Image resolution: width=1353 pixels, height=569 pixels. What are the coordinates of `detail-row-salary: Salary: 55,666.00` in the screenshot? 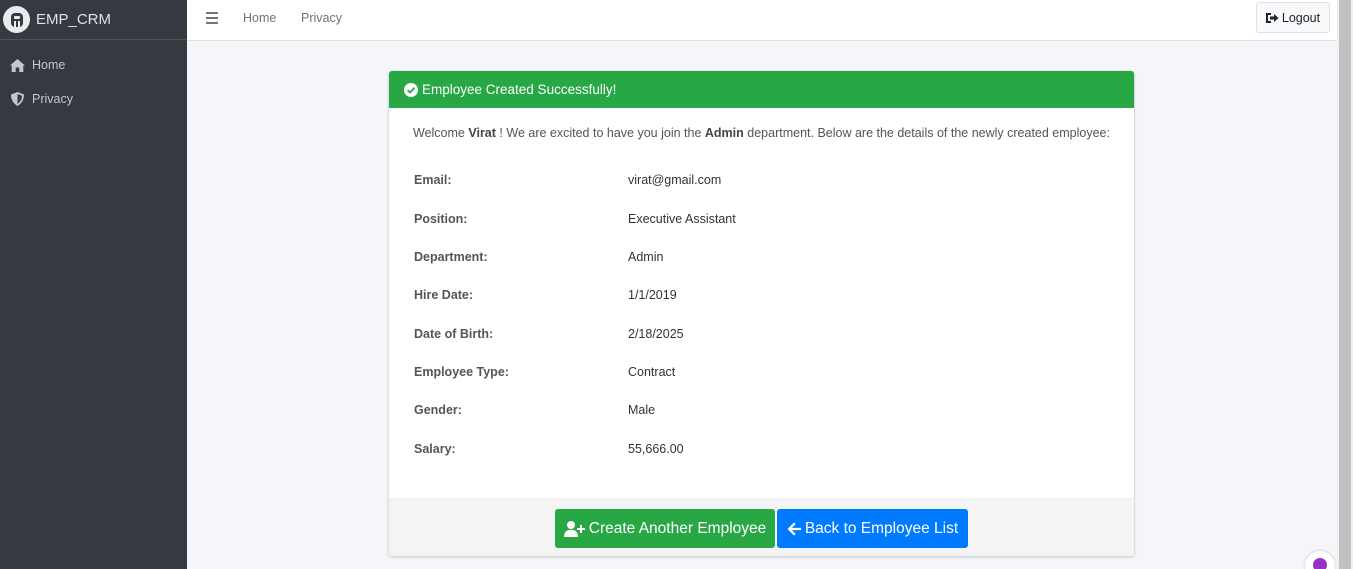 It's located at (764, 452).